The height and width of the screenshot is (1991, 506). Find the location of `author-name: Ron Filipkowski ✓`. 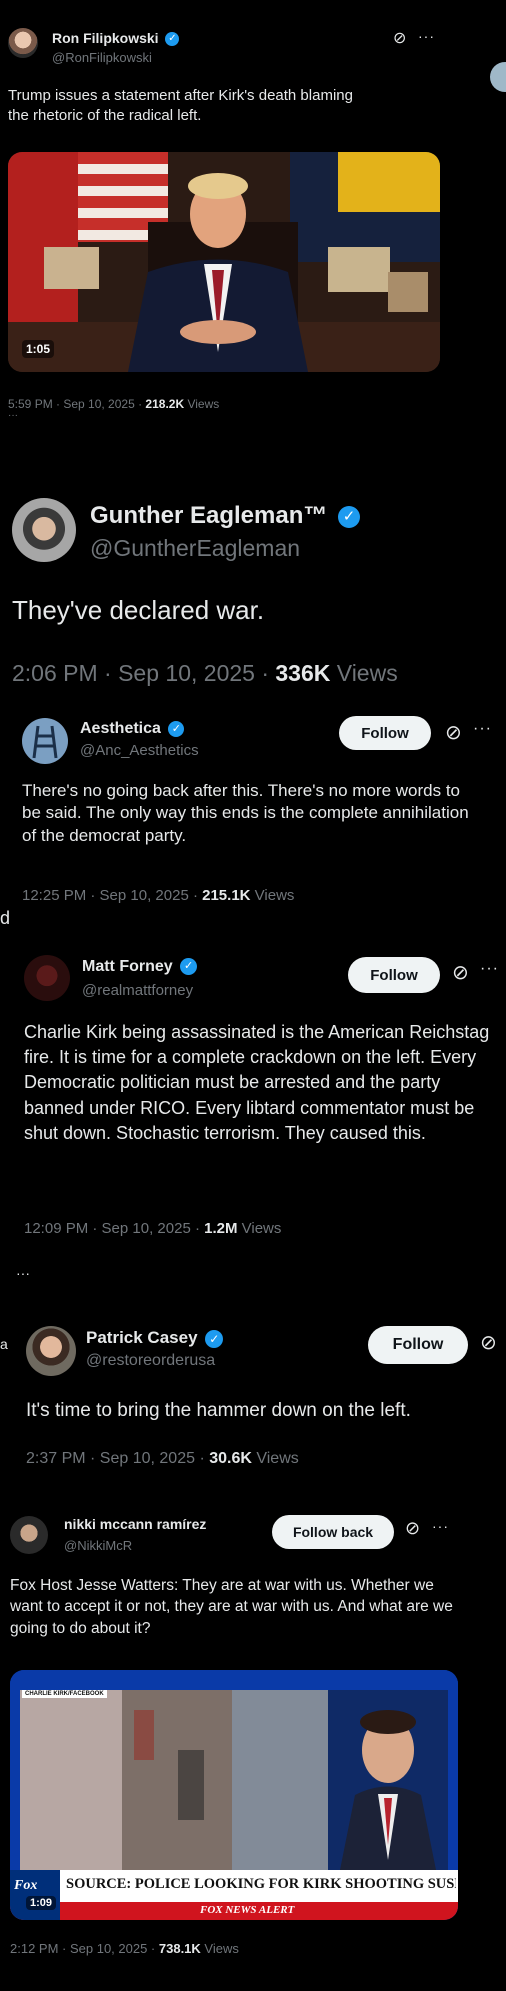

author-name: Ron Filipkowski ✓ is located at coordinates (116, 38).